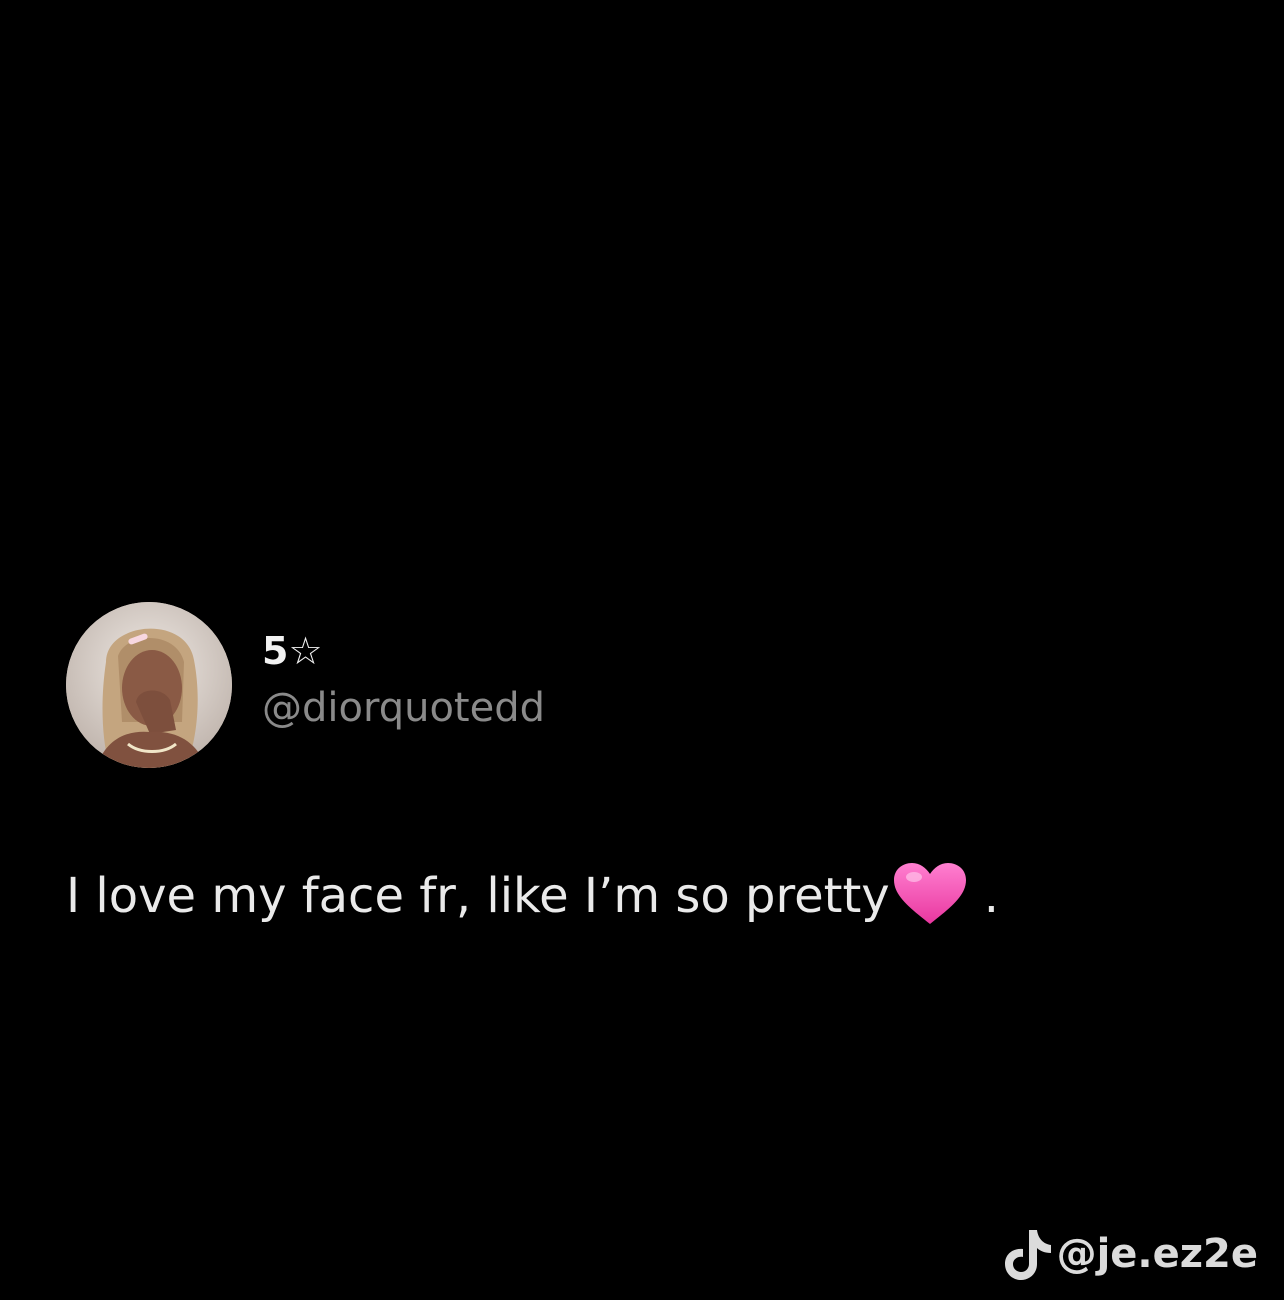 This screenshot has height=1300, width=1284. Describe the element at coordinates (641, 685) in the screenshot. I see `tweet-header: 5☆ @diorquotedd` at that location.